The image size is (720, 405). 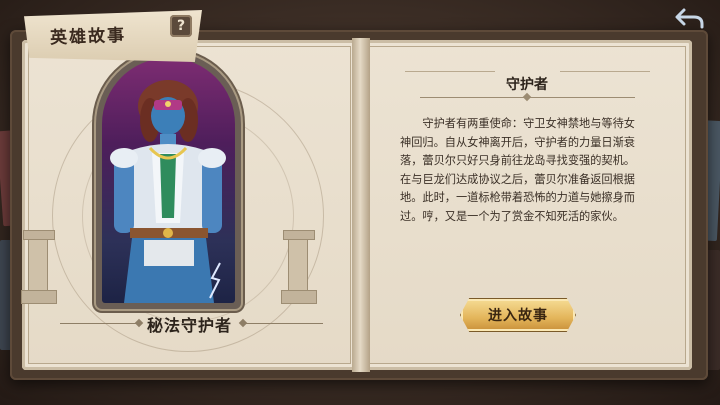 What do you see at coordinates (189, 325) in the screenshot?
I see `hero-name: 秘法守护者` at bounding box center [189, 325].